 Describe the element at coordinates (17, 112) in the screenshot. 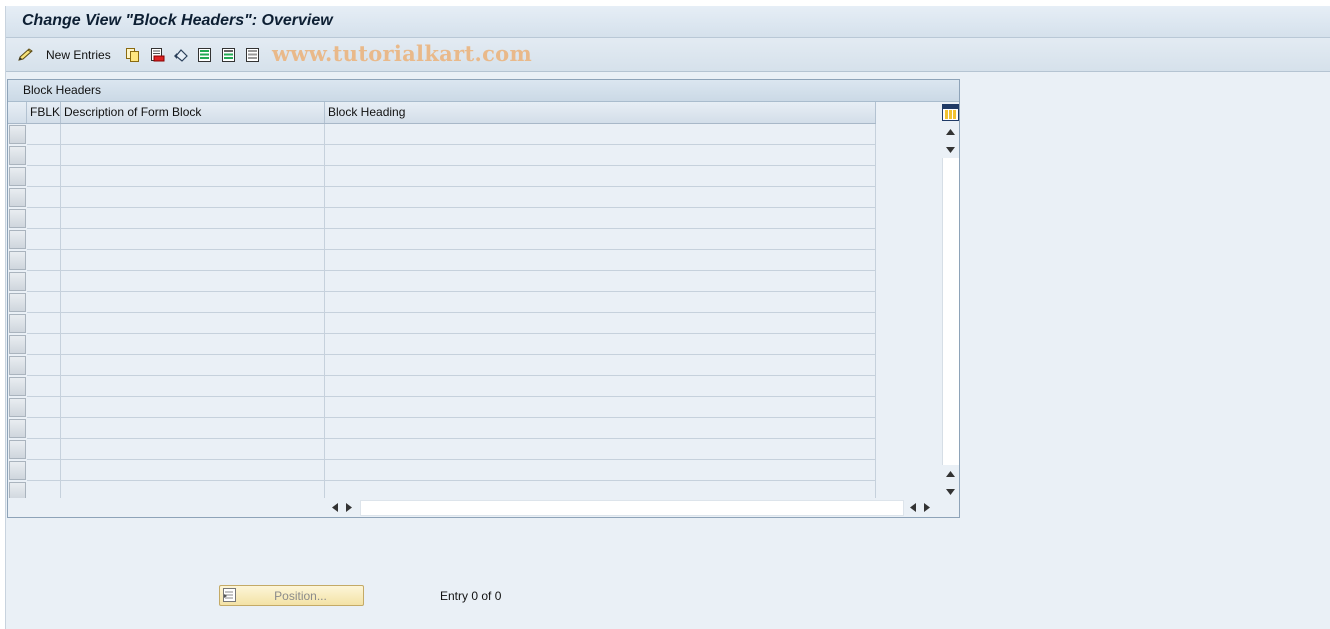

I see `select-all-rows-corner` at that location.